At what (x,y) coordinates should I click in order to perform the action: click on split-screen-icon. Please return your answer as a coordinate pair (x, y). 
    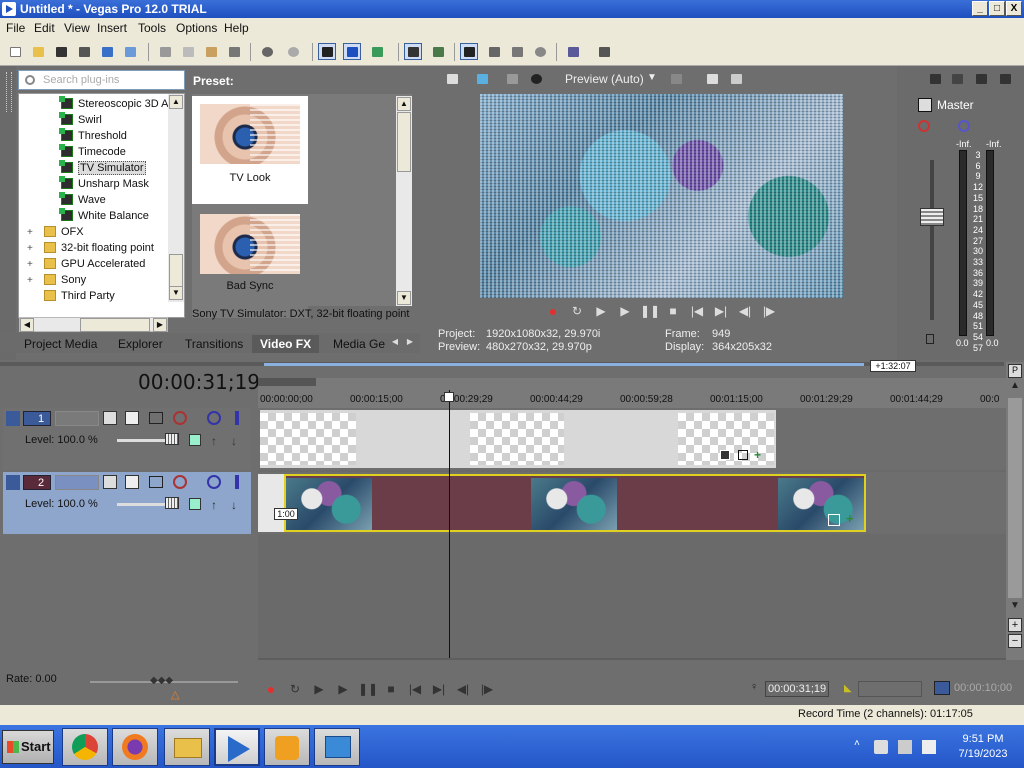
    Looking at the image, I should click on (512, 78).